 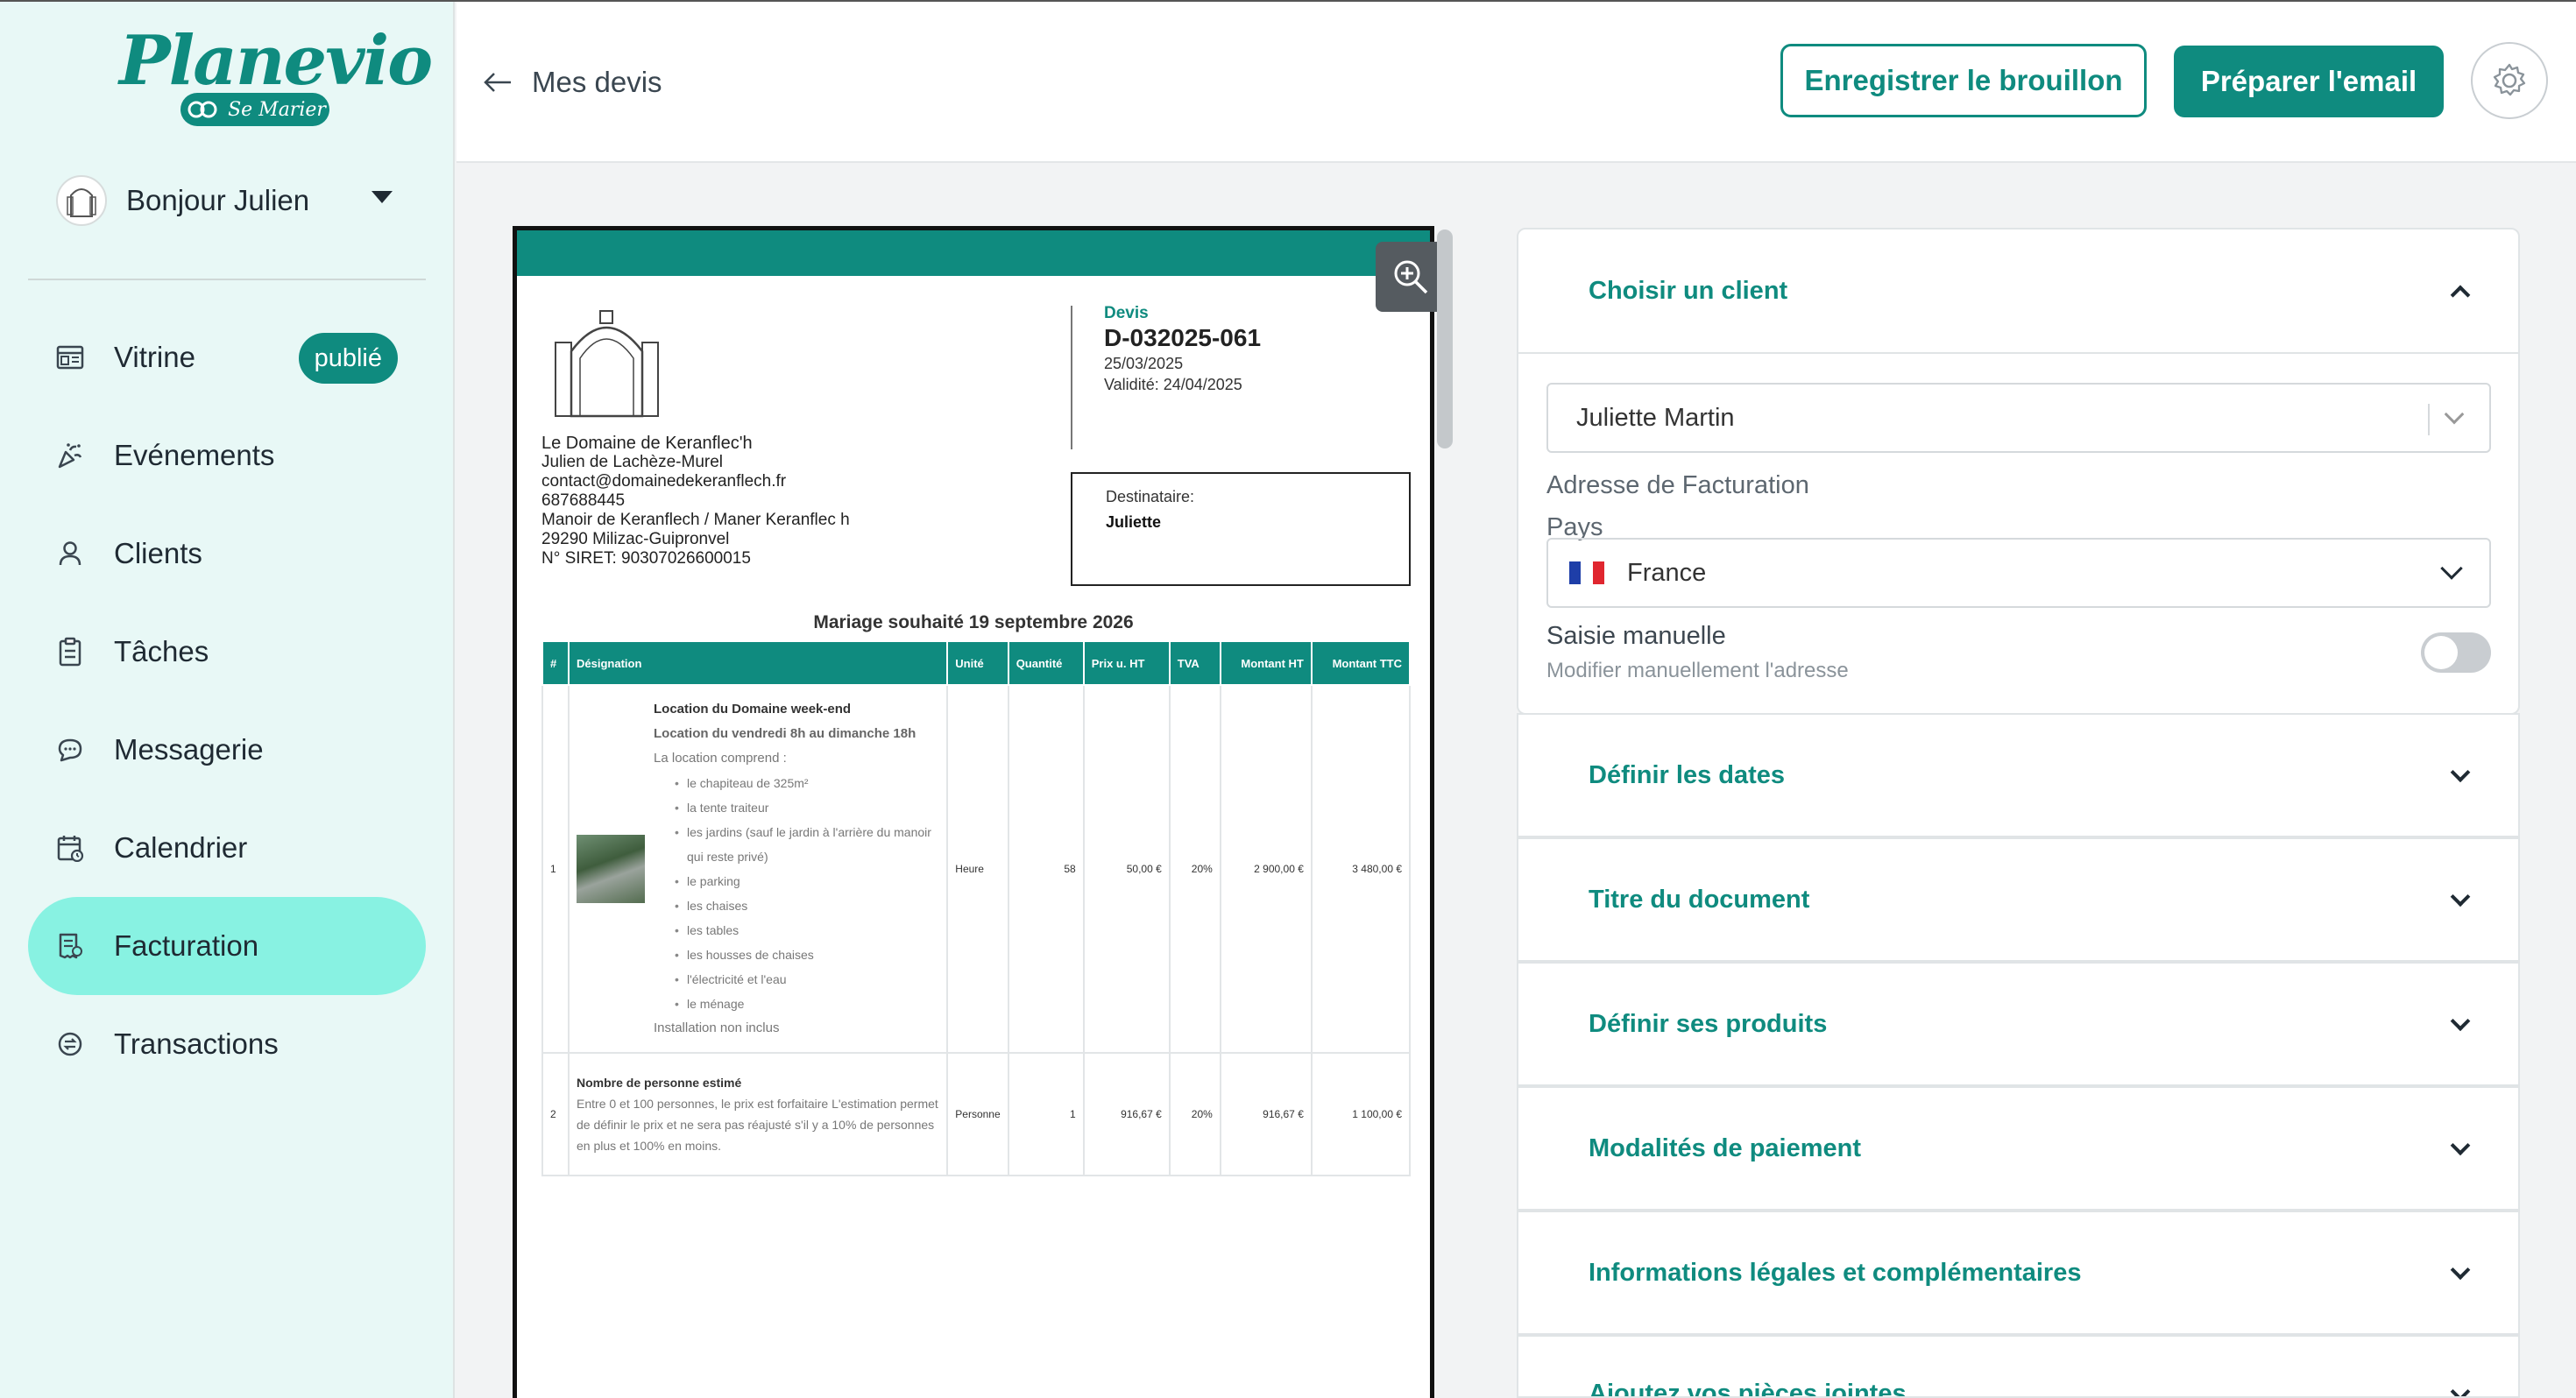 What do you see at coordinates (1046, 869) in the screenshot?
I see `line-qty: 58` at bounding box center [1046, 869].